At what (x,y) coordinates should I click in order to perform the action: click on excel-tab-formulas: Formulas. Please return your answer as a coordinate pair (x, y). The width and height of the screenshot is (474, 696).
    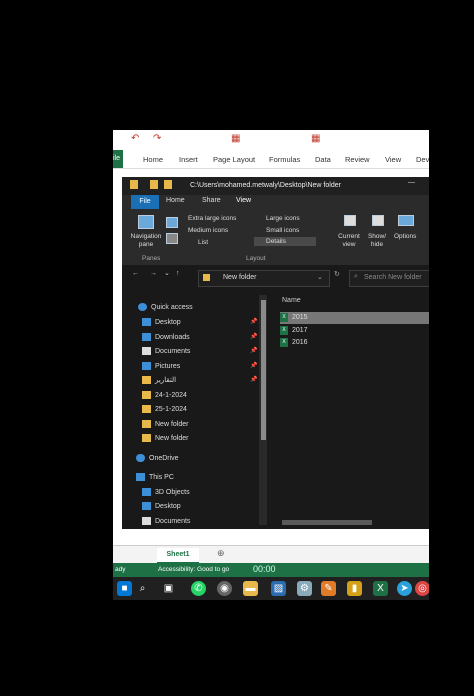
    Looking at the image, I should click on (284, 159).